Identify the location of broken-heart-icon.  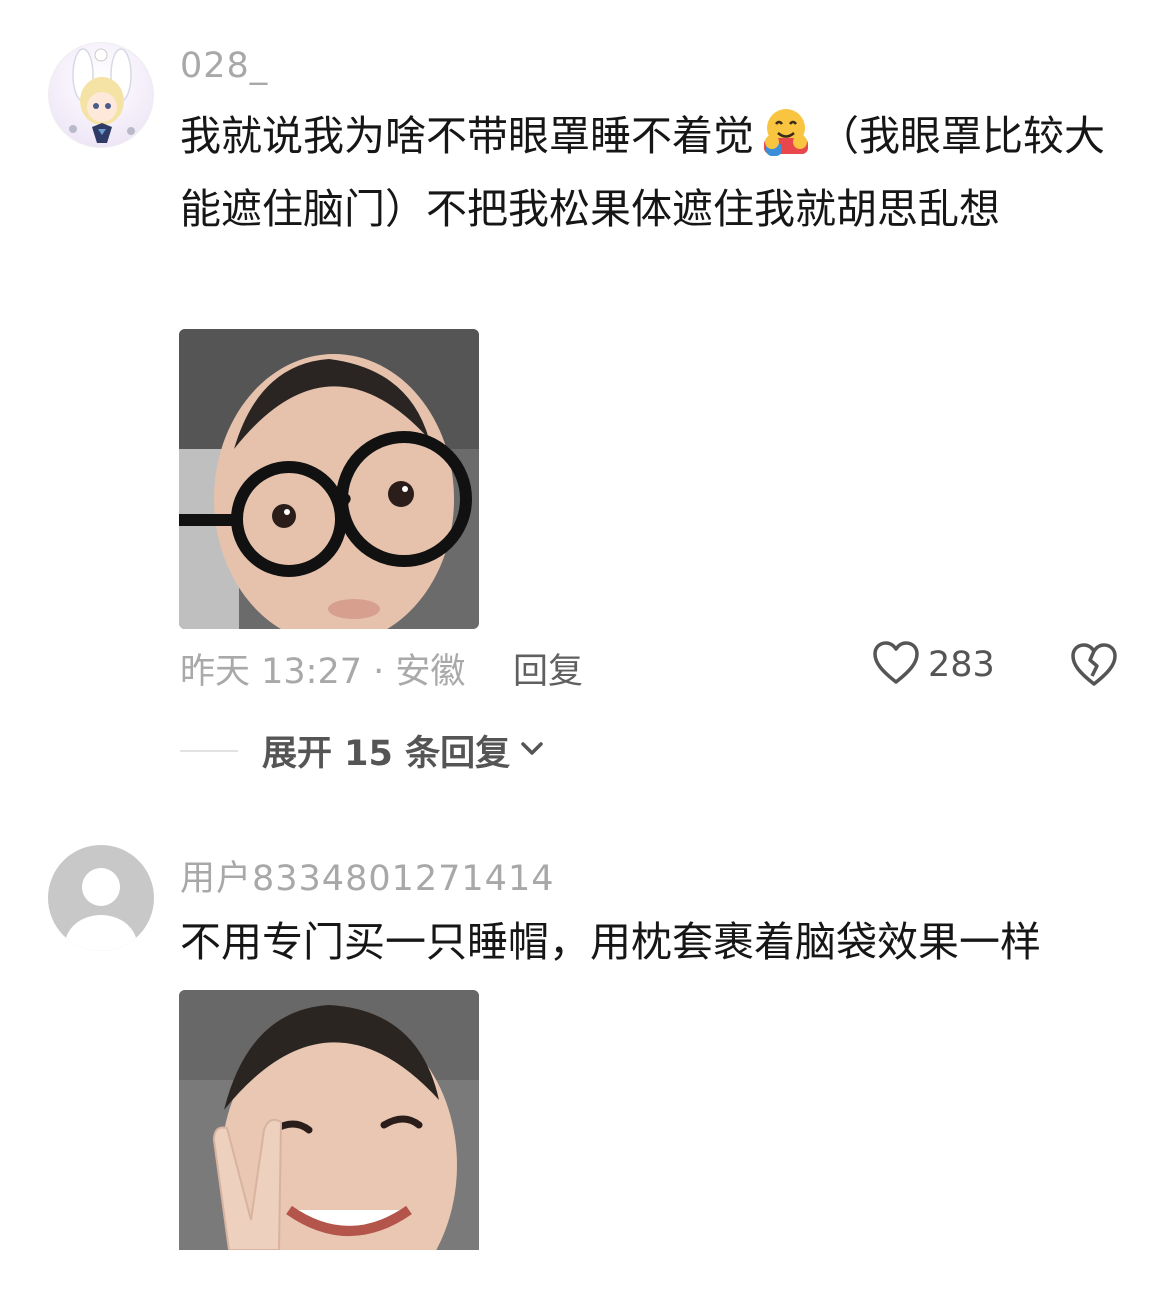
(1094, 667).